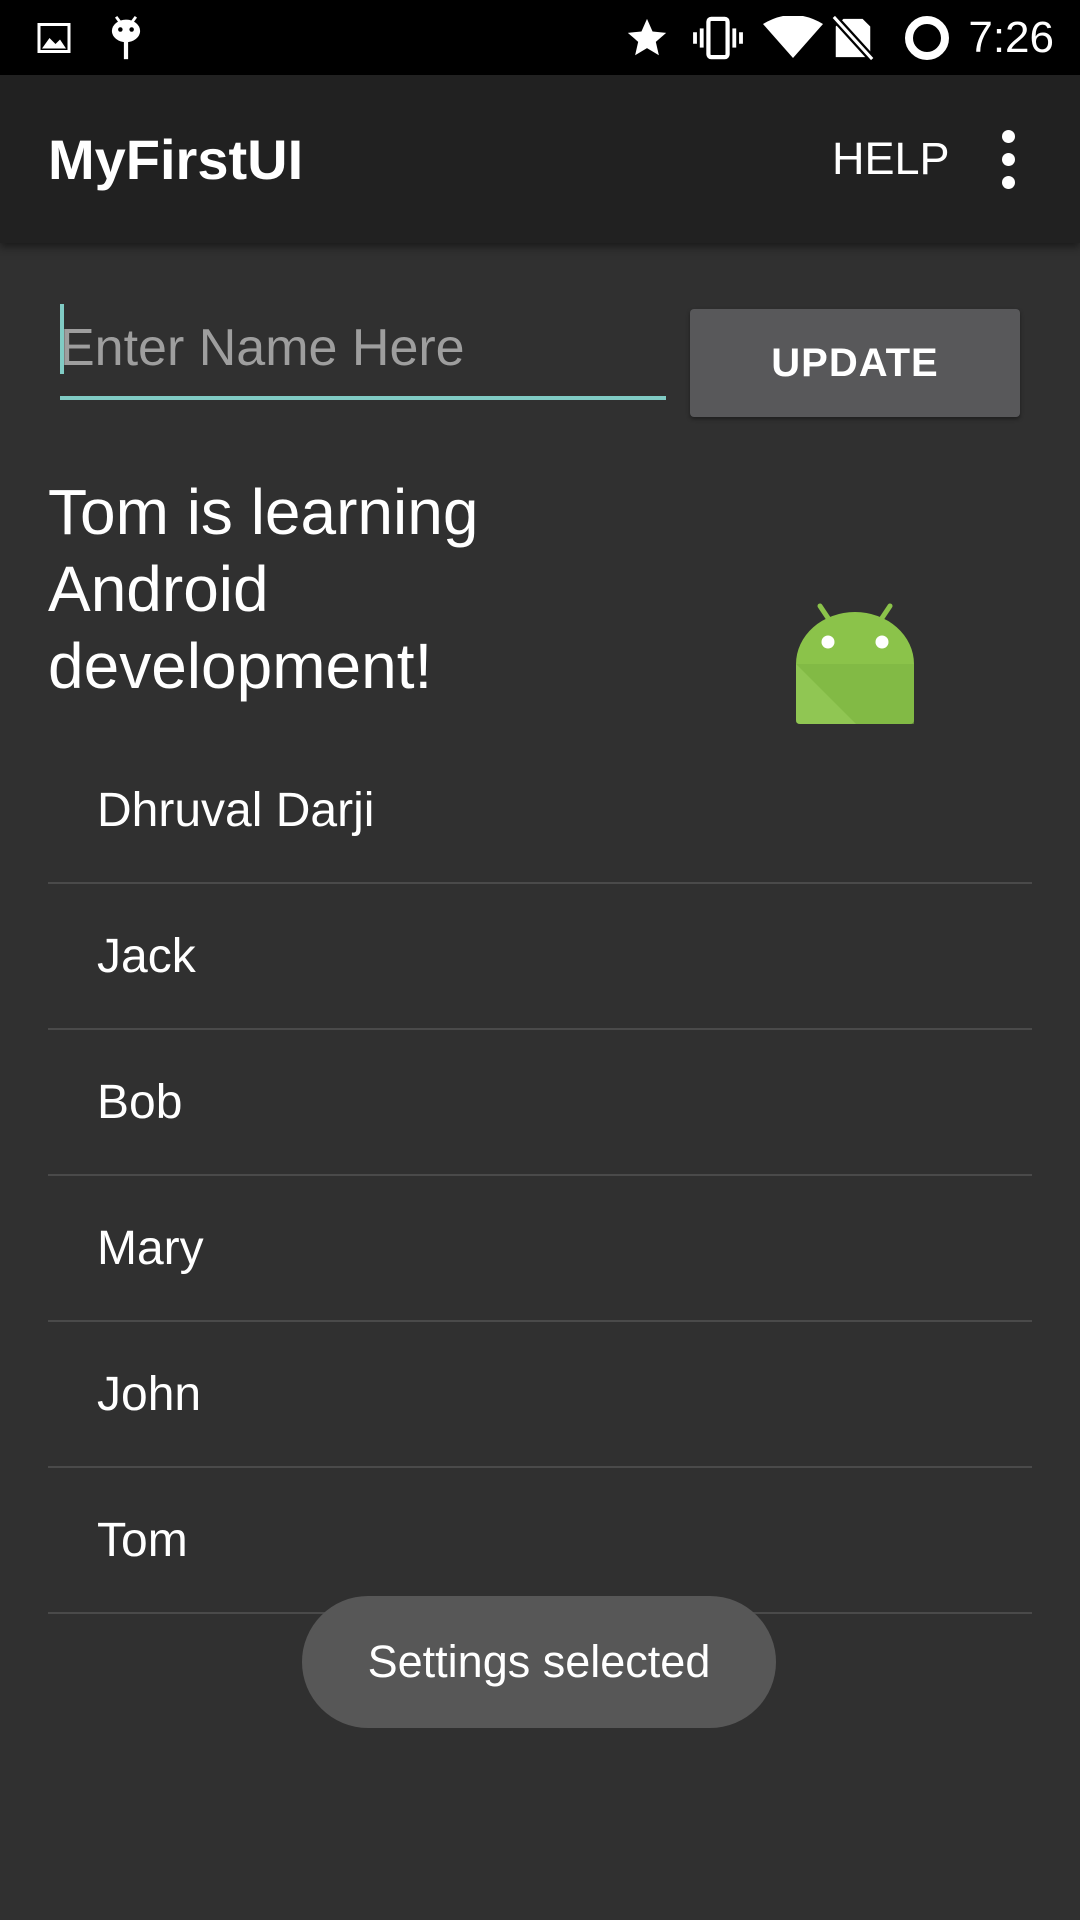 This screenshot has height=1920, width=1080. I want to click on name-input, so click(363, 350).